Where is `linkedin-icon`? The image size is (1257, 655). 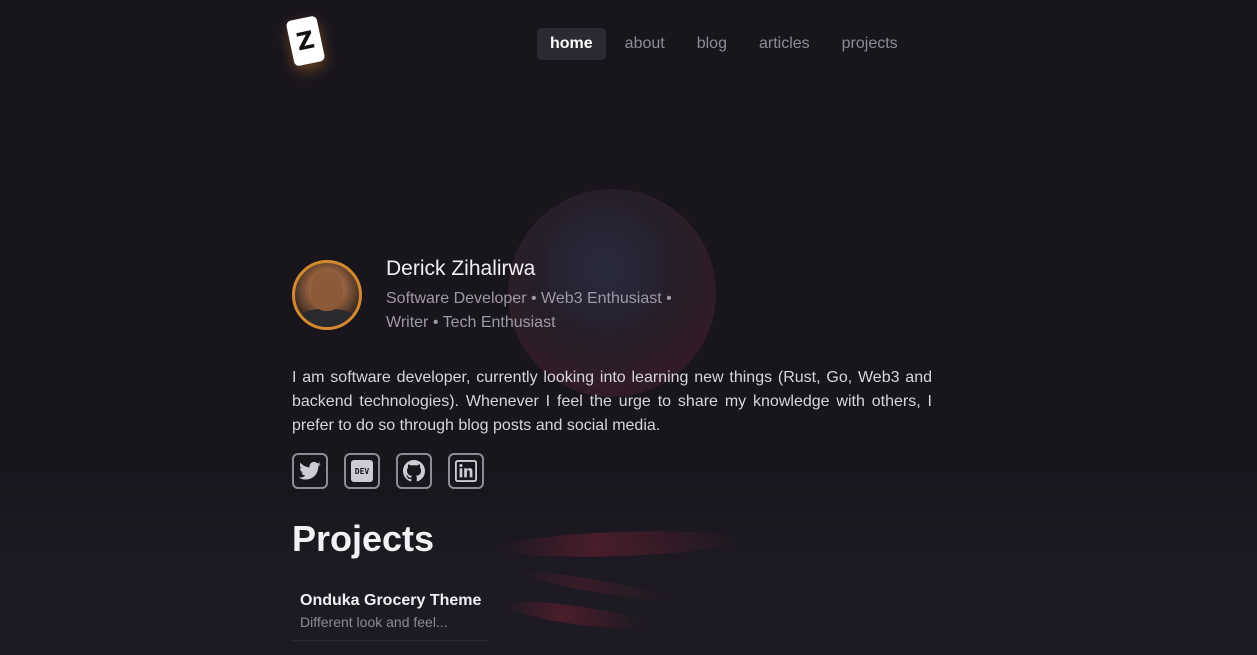
linkedin-icon is located at coordinates (466, 471).